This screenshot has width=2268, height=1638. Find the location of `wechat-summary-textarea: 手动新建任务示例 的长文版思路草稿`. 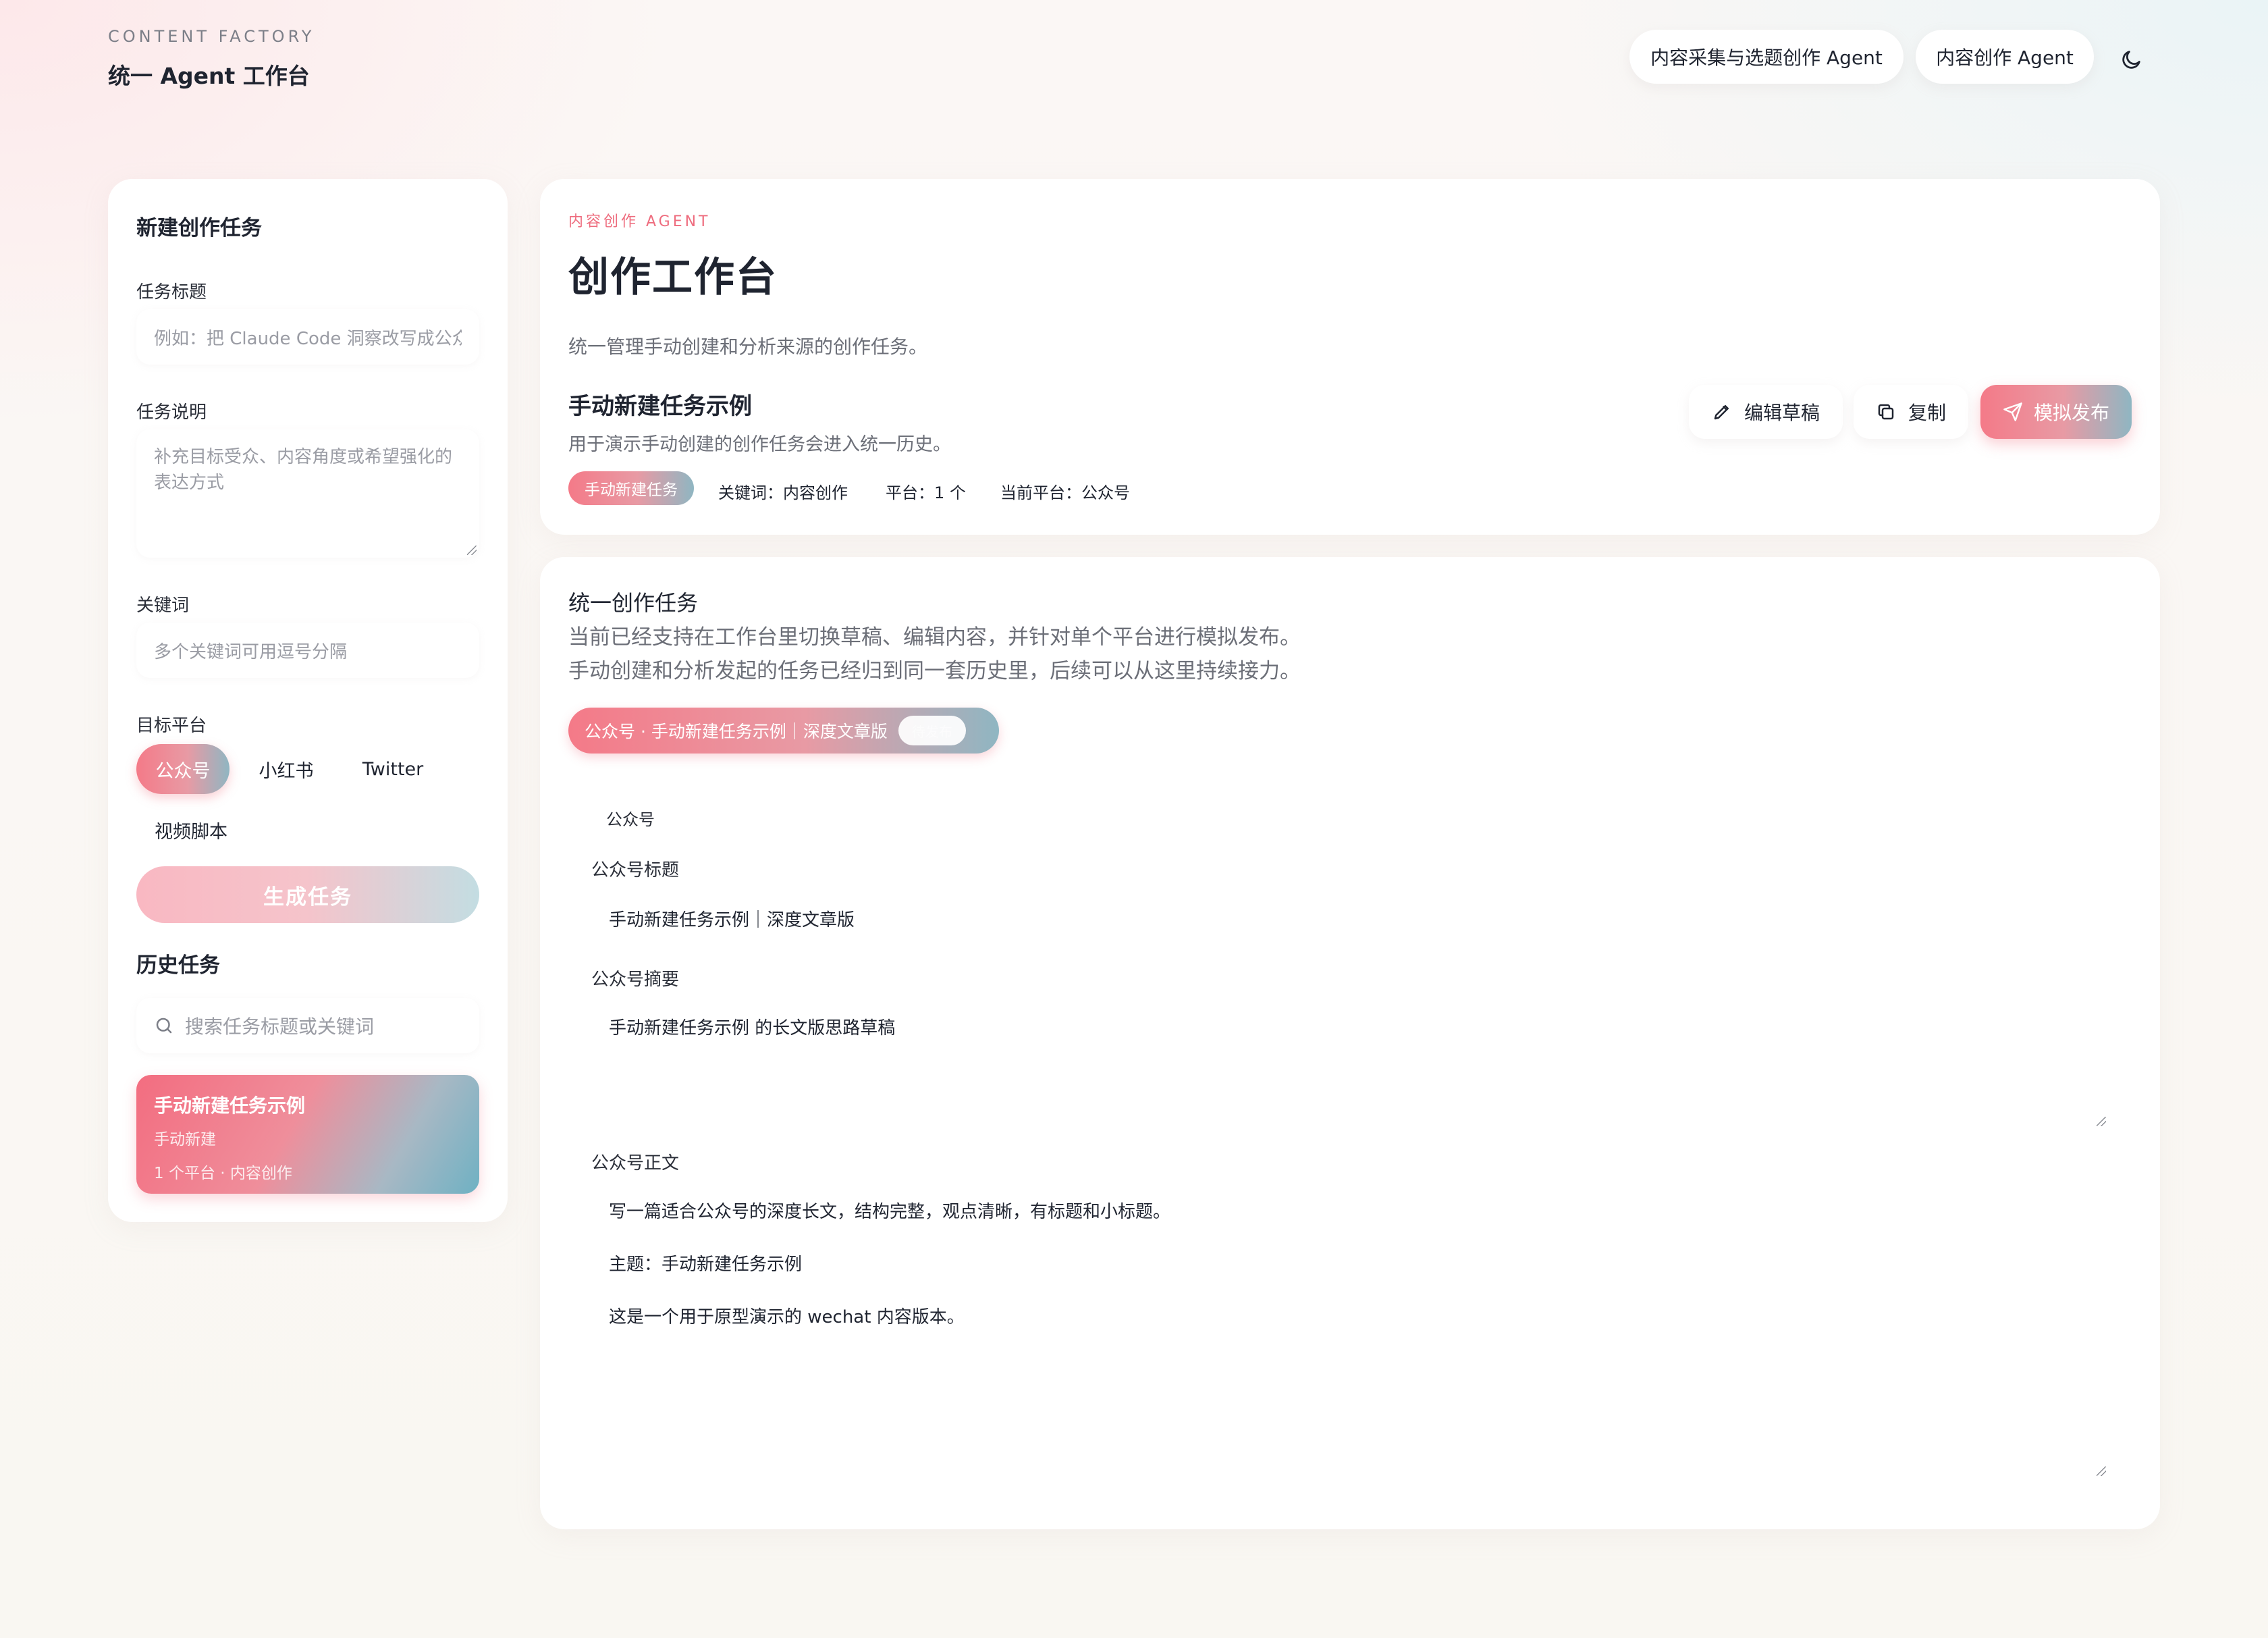

wechat-summary-textarea: 手动新建任务示例 的长文版思路草稿 is located at coordinates (1350, 1066).